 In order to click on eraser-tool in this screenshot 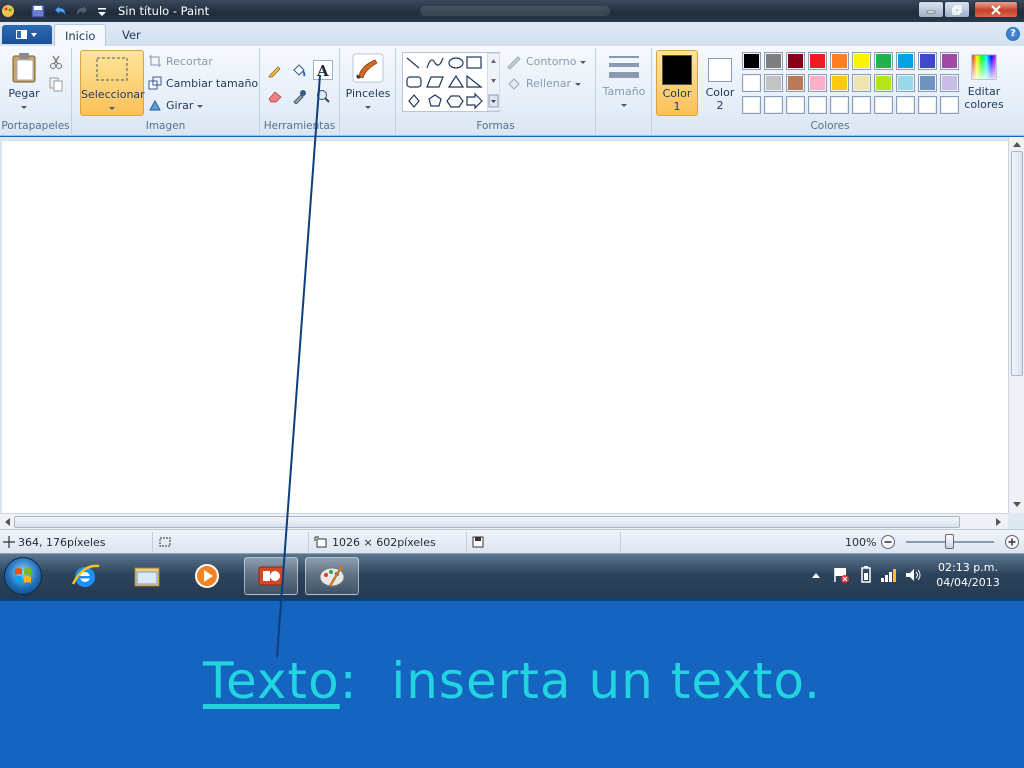, I will do `click(275, 96)`.